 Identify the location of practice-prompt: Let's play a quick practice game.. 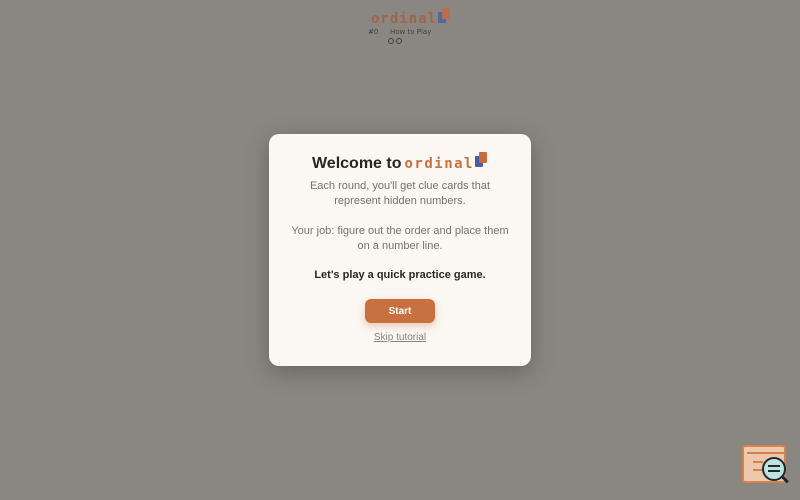
(400, 275).